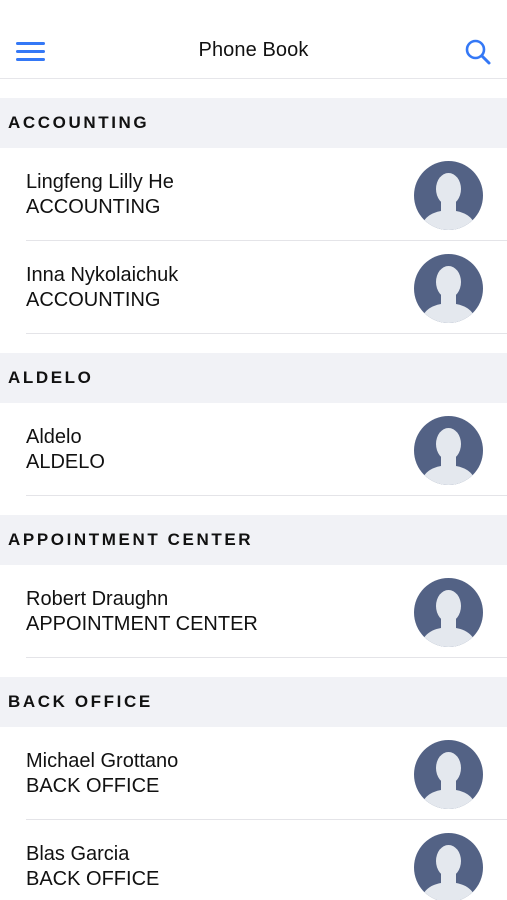  I want to click on page-title: Phone Book, so click(253, 50).